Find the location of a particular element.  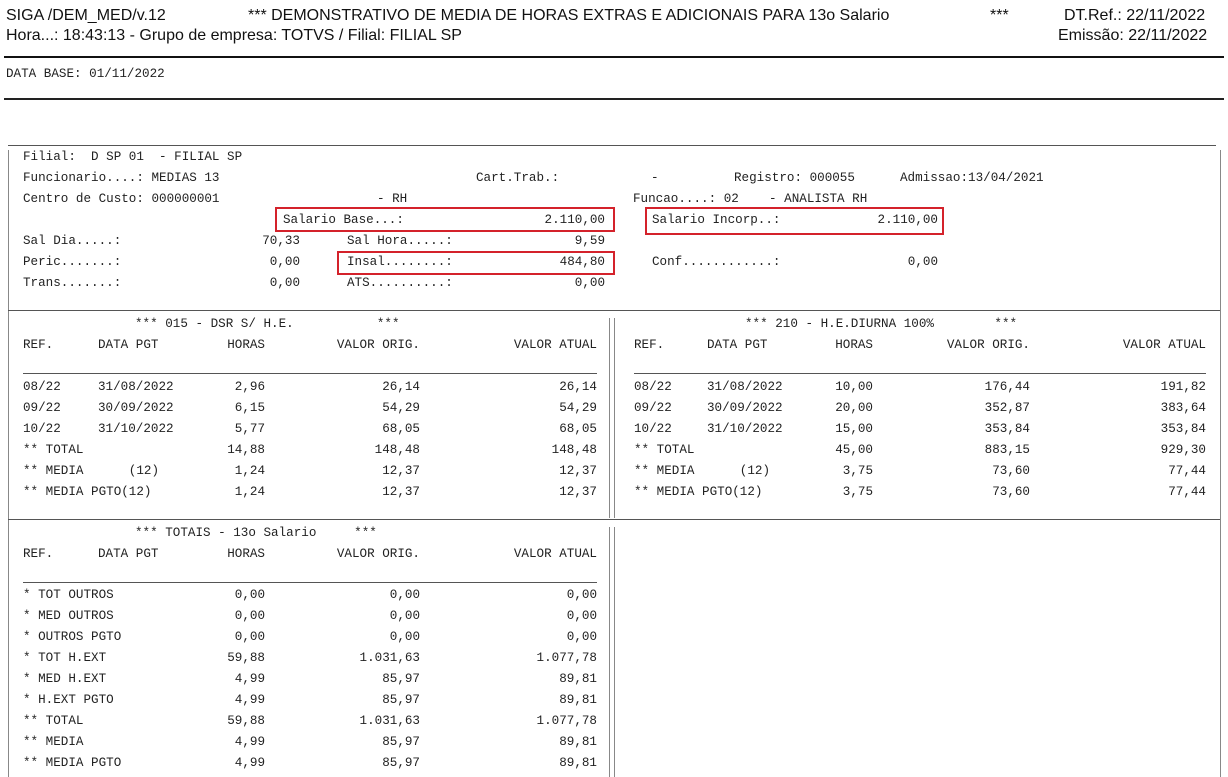

row-horas: 59,88 is located at coordinates (246, 721).